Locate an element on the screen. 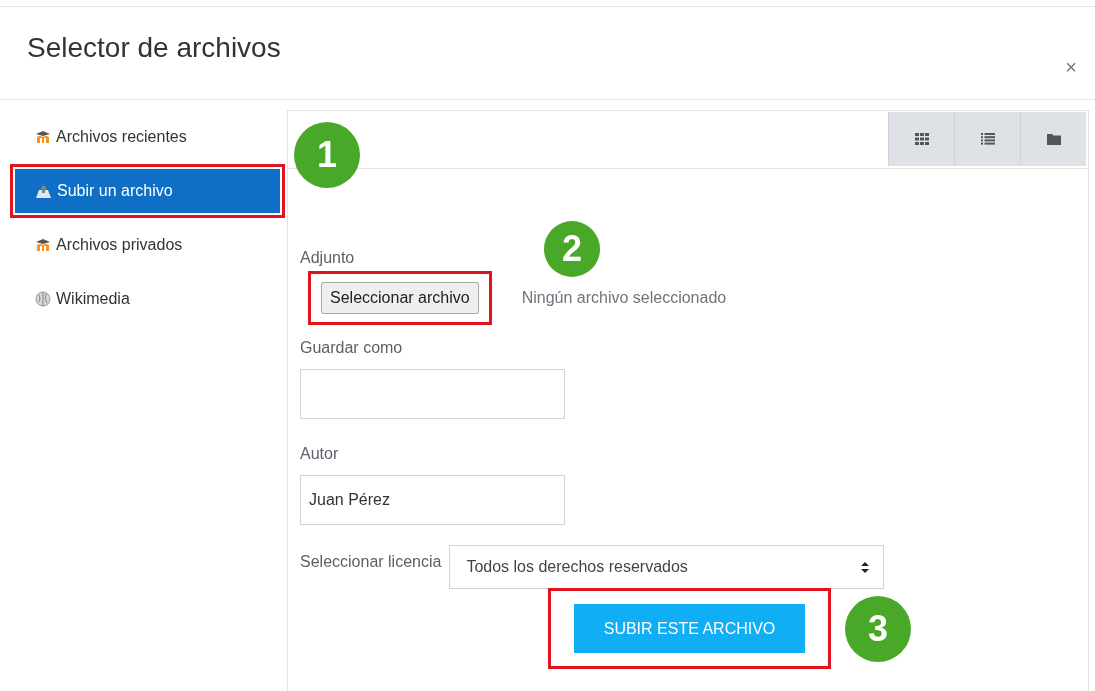  globe-icon is located at coordinates (43, 299).